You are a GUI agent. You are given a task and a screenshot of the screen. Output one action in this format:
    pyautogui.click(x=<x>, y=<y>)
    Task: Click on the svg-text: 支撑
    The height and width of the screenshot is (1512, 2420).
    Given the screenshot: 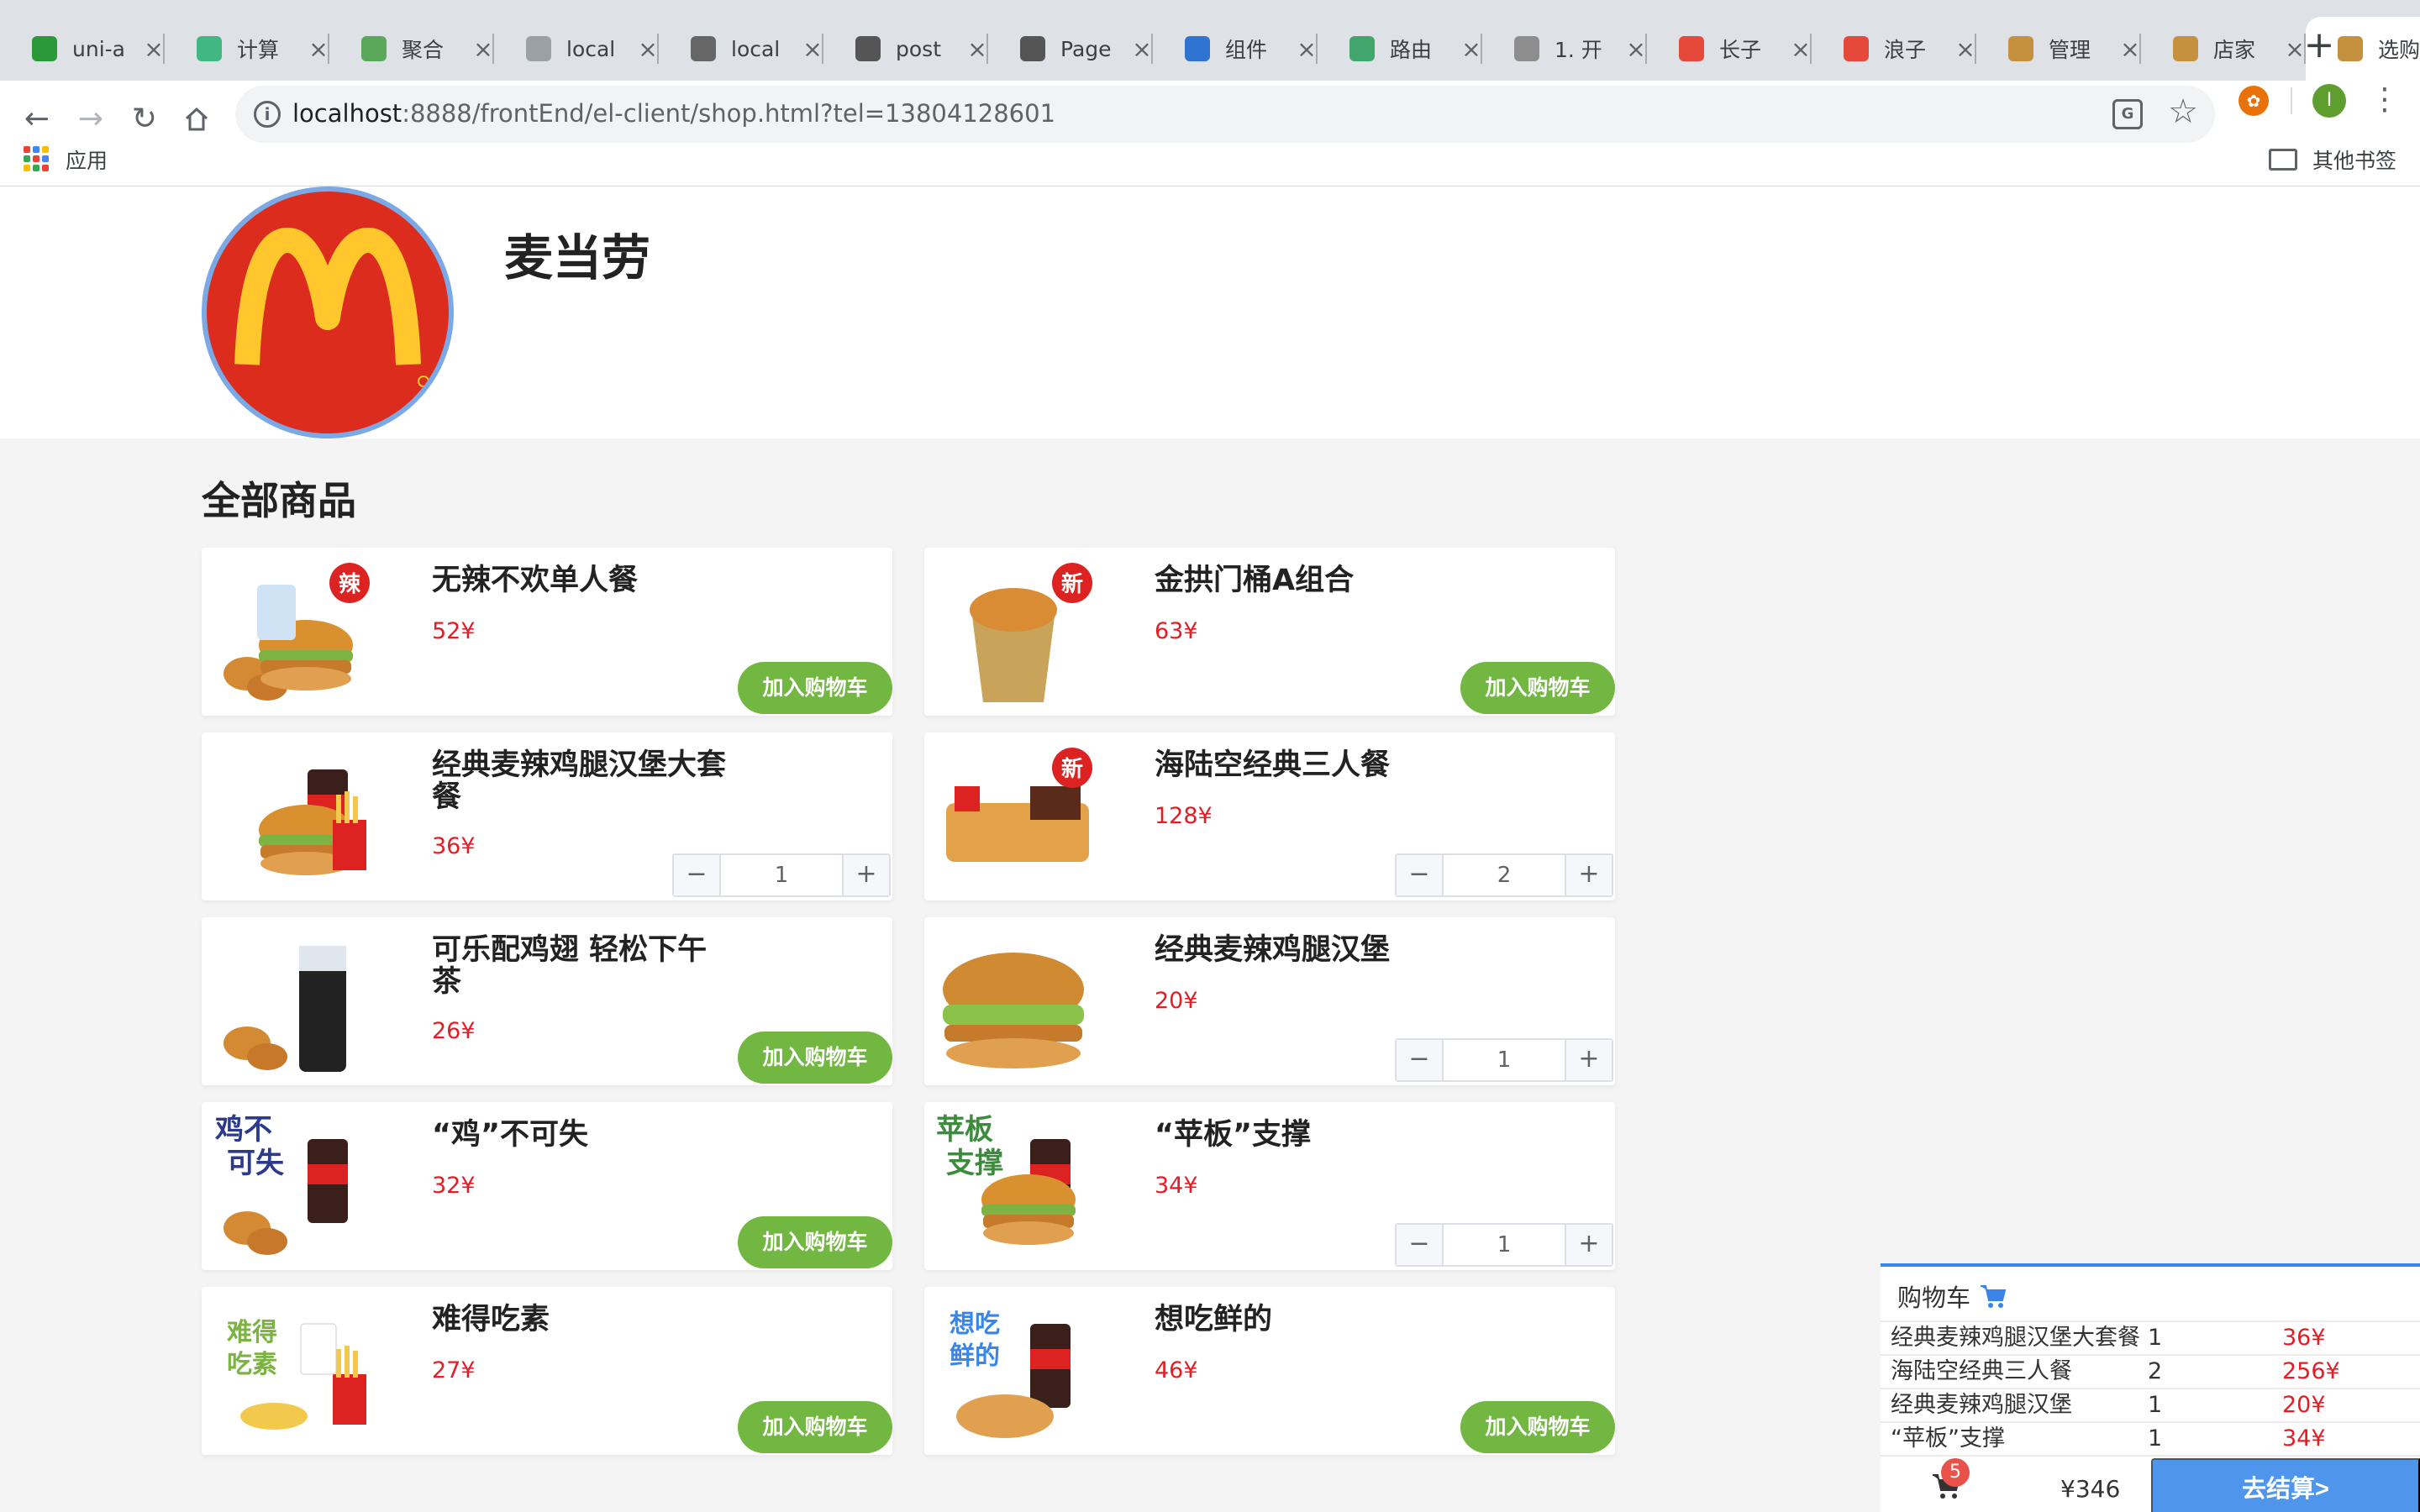 What is the action you would take?
    pyautogui.click(x=974, y=1163)
    